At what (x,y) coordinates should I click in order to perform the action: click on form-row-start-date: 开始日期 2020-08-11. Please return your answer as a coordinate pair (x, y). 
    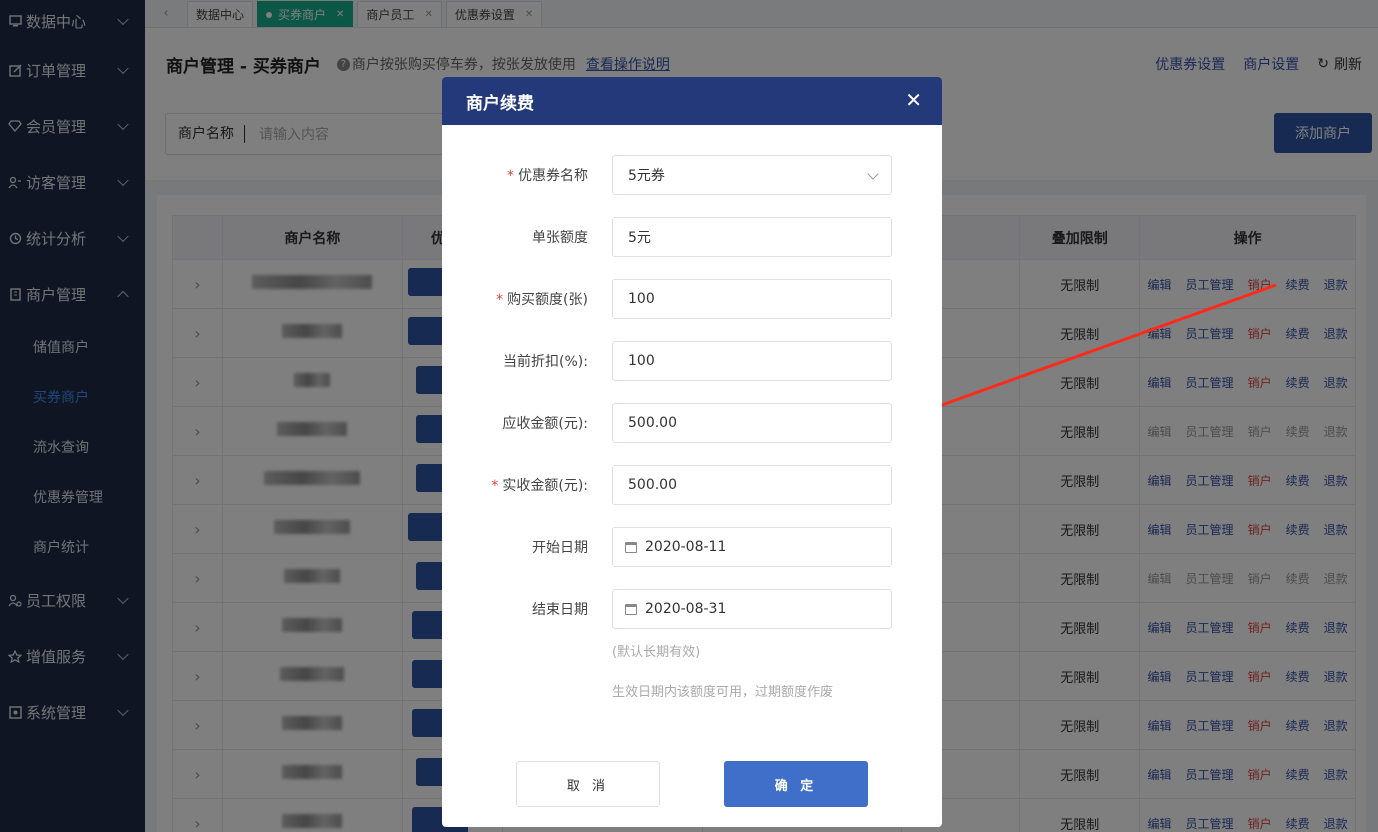
    Looking at the image, I should click on (692, 547).